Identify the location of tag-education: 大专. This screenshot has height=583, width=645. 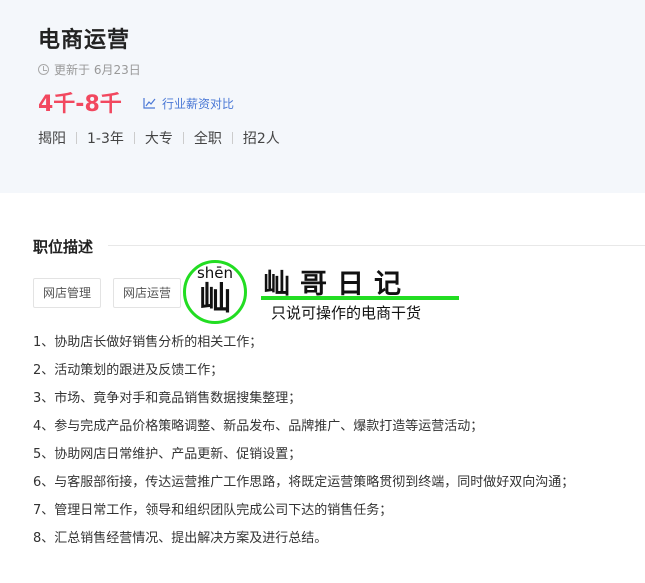
(158, 139).